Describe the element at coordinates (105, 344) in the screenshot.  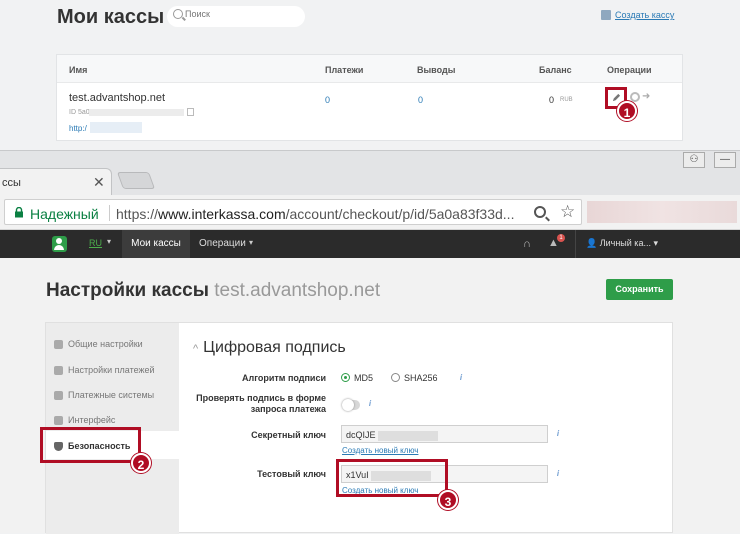
I see `sidebar-item-label: Общие настройки` at that location.